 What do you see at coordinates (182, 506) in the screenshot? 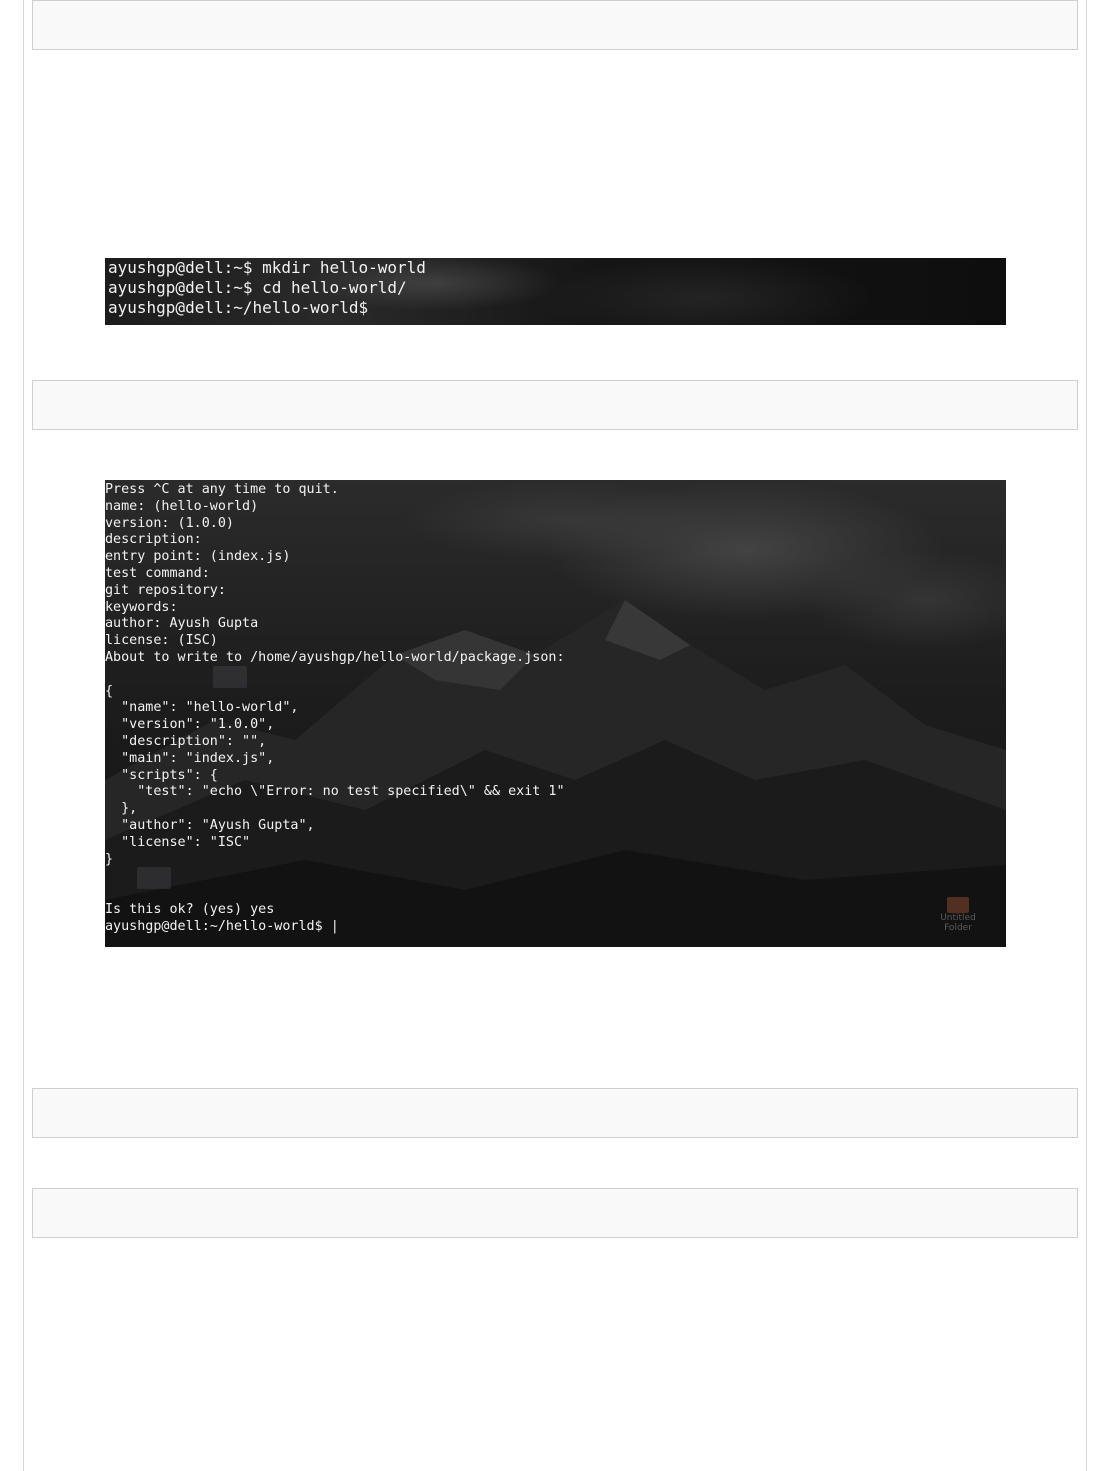
I see `terminal-line: name: (hello-world)` at bounding box center [182, 506].